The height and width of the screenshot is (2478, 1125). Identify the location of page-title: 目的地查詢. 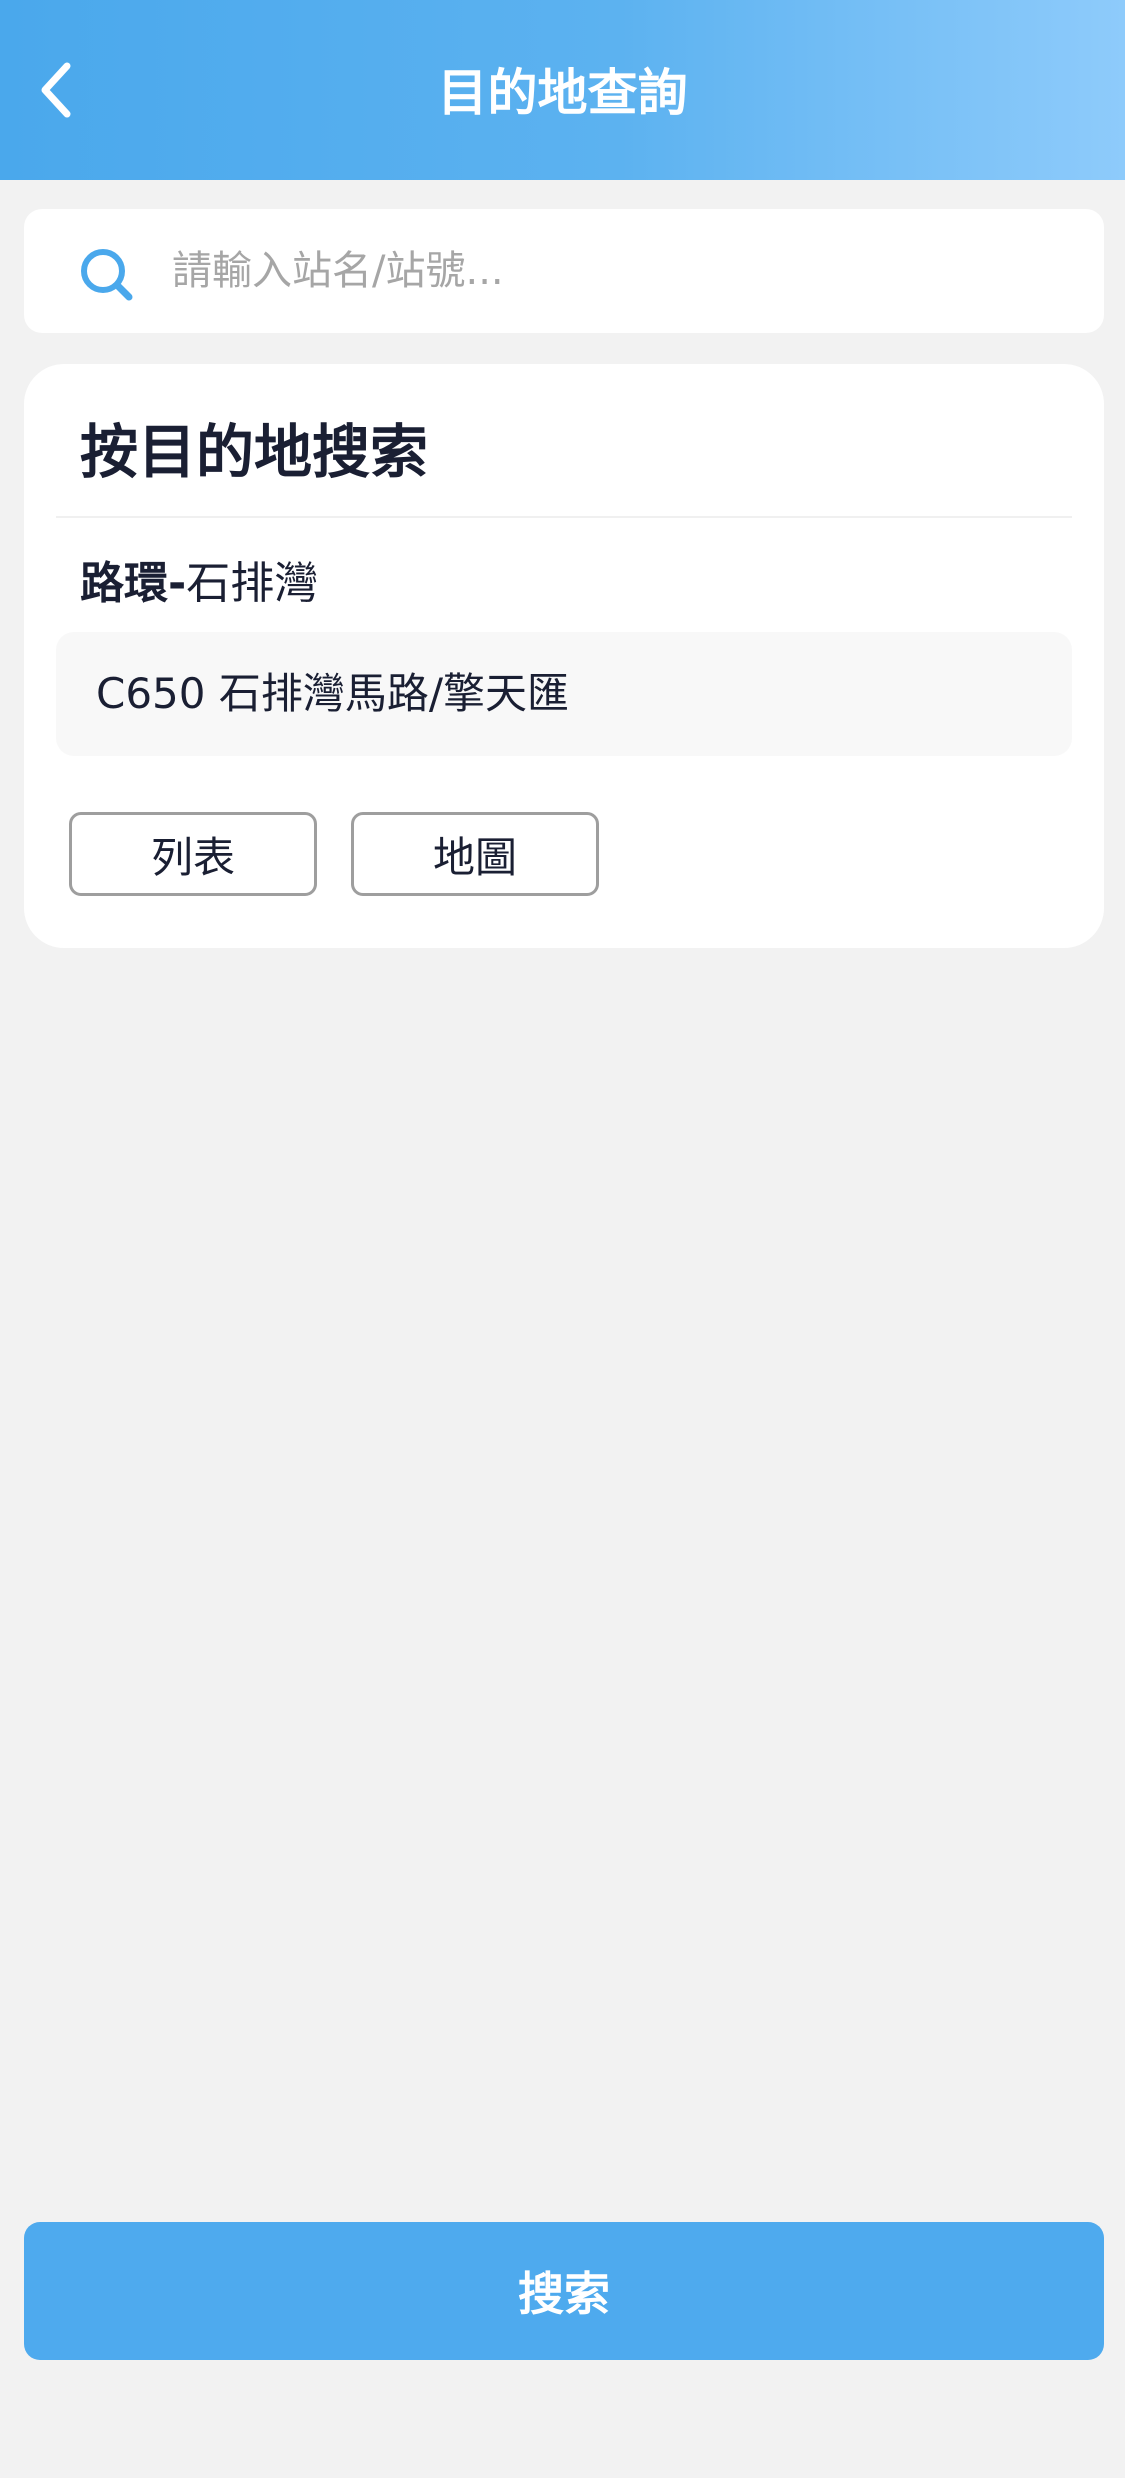
(562, 93).